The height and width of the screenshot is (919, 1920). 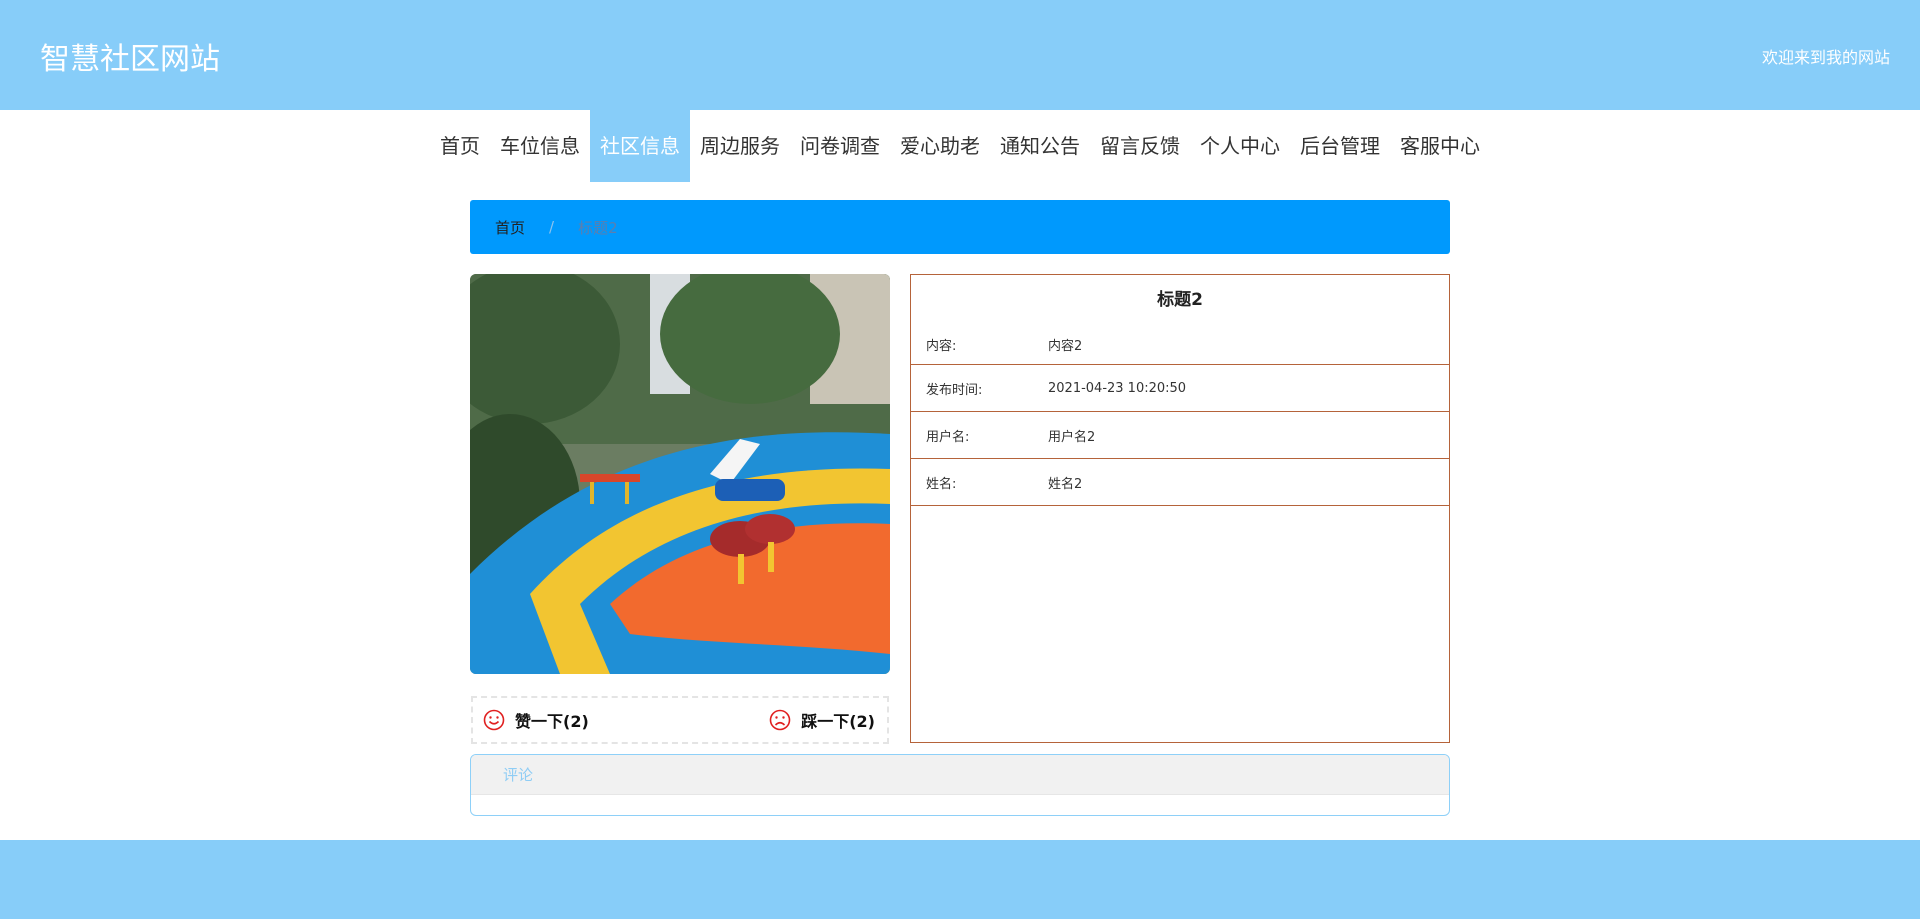 What do you see at coordinates (1140, 146) in the screenshot?
I see `nav-item-feedback: 留言反馈` at bounding box center [1140, 146].